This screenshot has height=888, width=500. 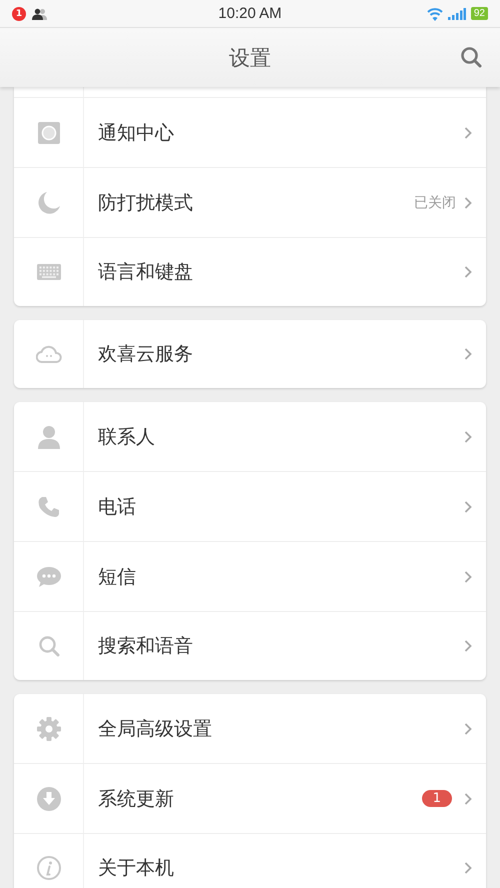 What do you see at coordinates (250, 861) in the screenshot?
I see `settings-item: 关于本机` at bounding box center [250, 861].